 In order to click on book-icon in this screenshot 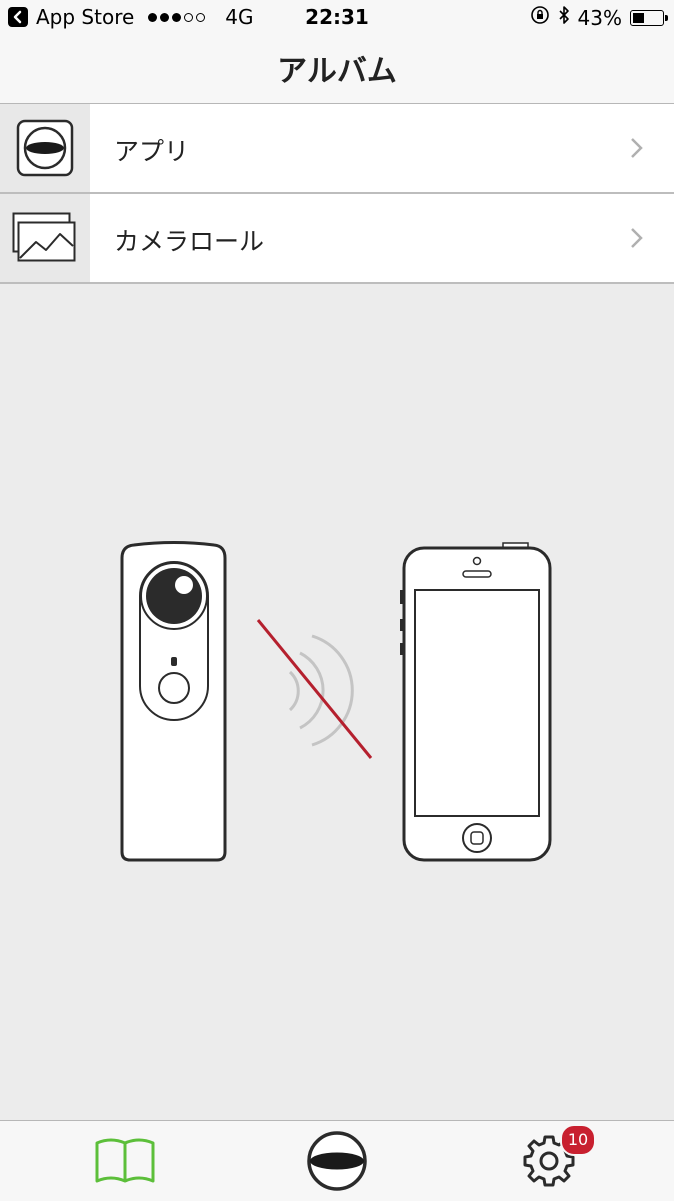, I will do `click(125, 1160)`.